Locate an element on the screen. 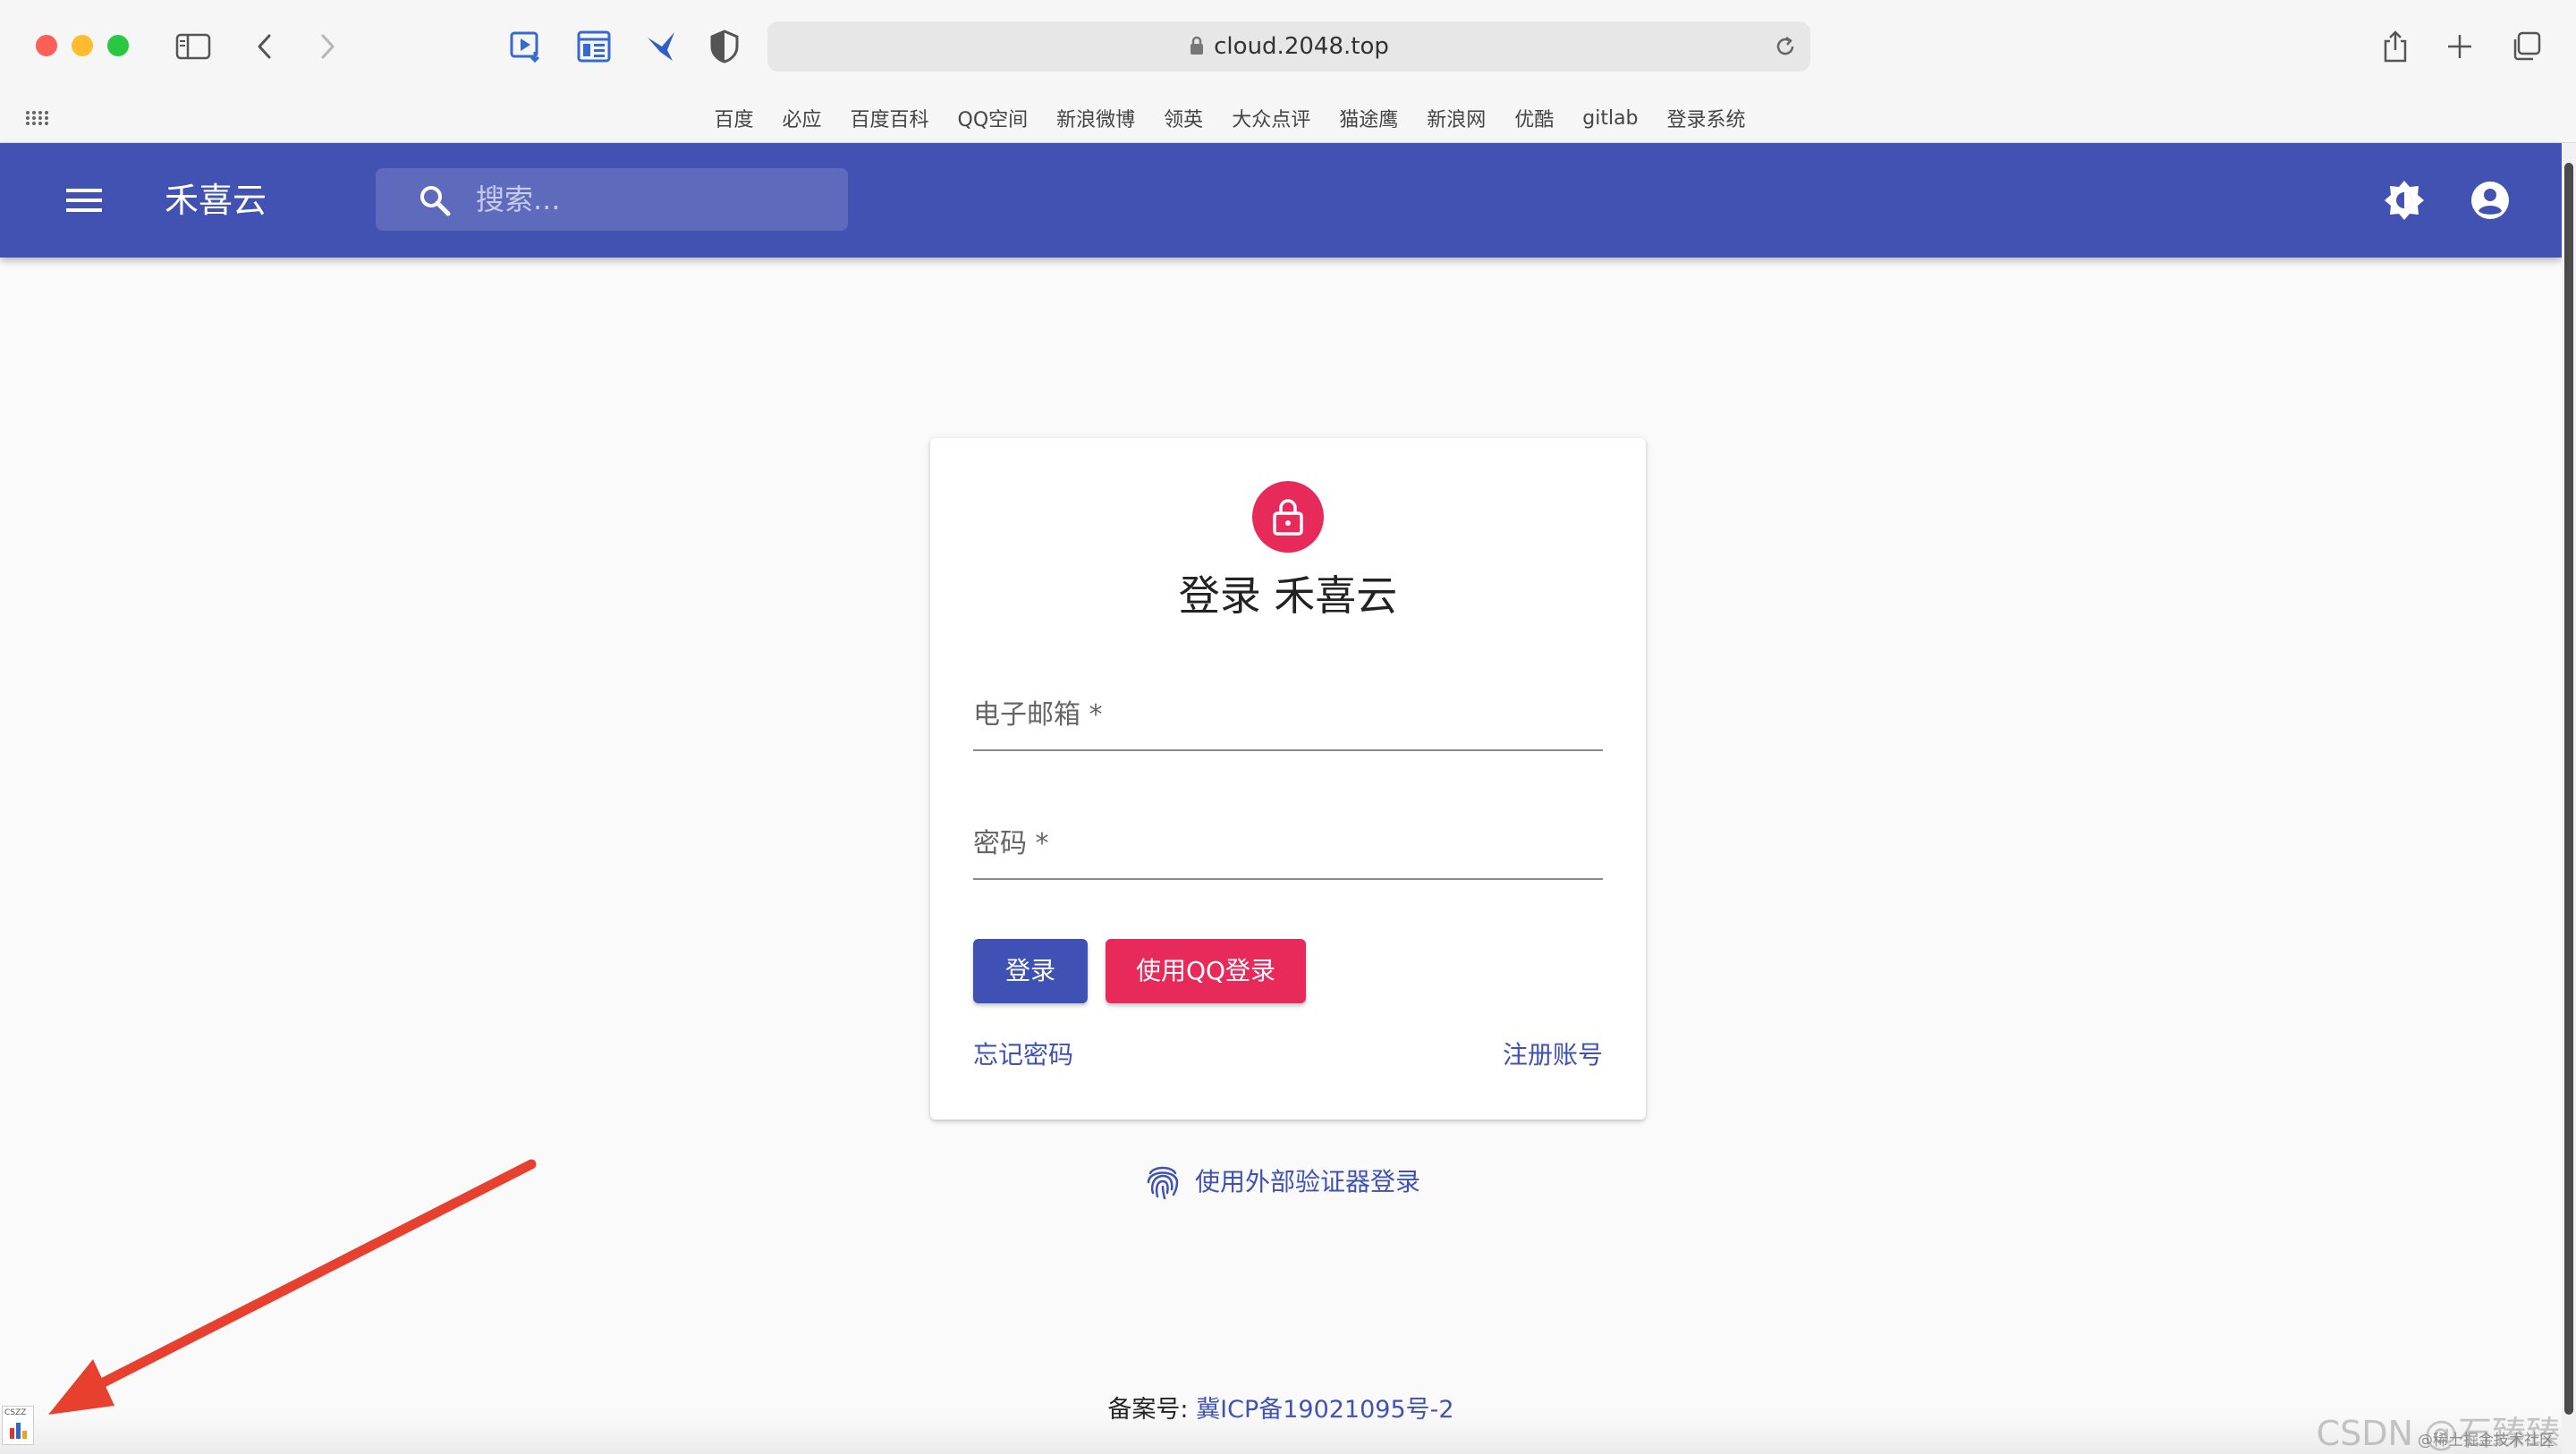 This screenshot has height=1454, width=2576. search-input is located at coordinates (655, 200).